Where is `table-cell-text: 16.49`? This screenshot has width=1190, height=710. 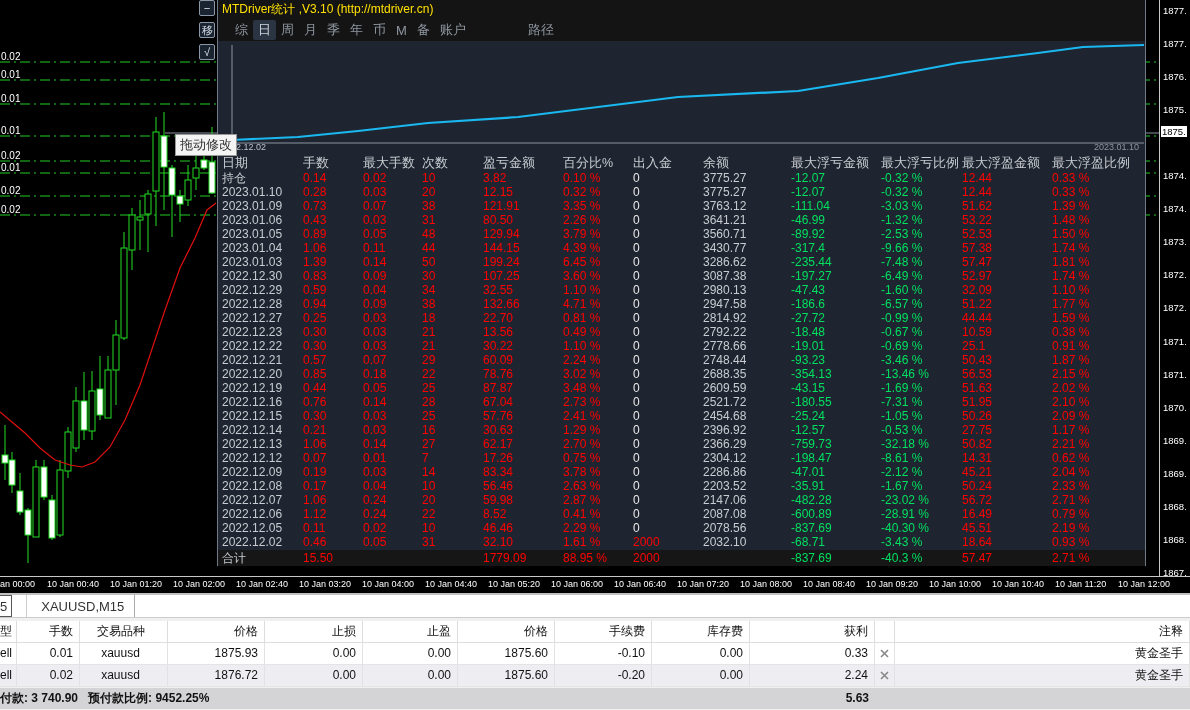
table-cell-text: 16.49 is located at coordinates (978, 514).